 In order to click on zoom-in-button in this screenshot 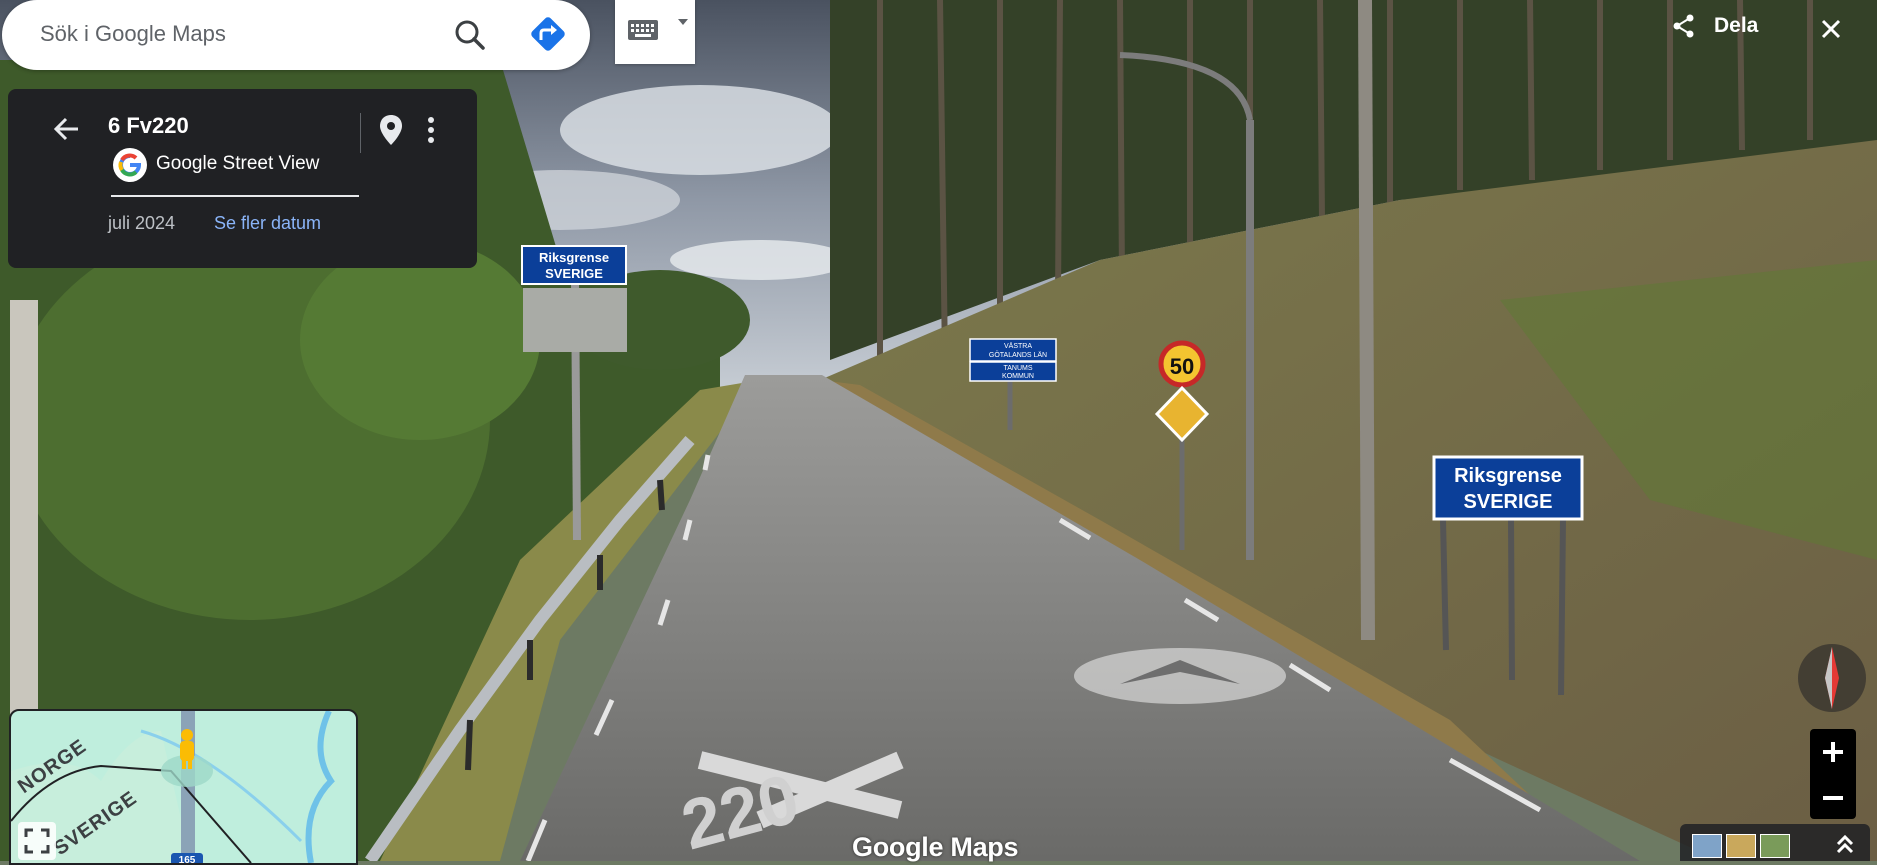, I will do `click(1833, 752)`.